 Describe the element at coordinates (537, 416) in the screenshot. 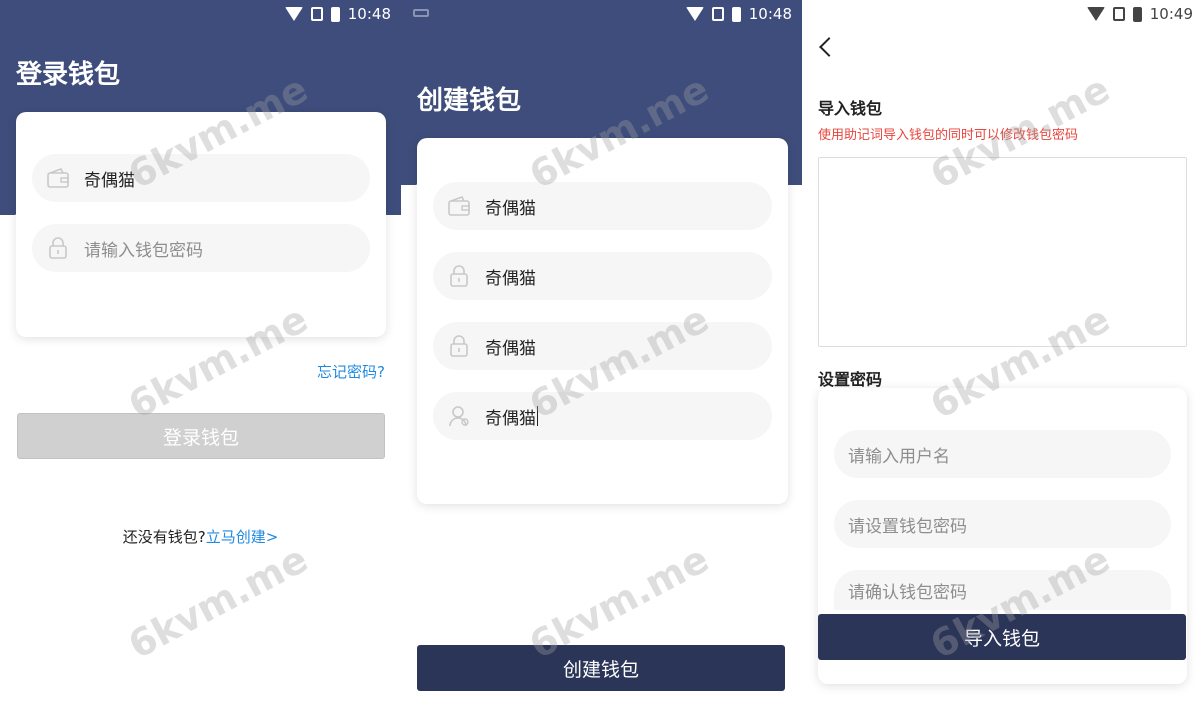

I see `text-cursor` at that location.